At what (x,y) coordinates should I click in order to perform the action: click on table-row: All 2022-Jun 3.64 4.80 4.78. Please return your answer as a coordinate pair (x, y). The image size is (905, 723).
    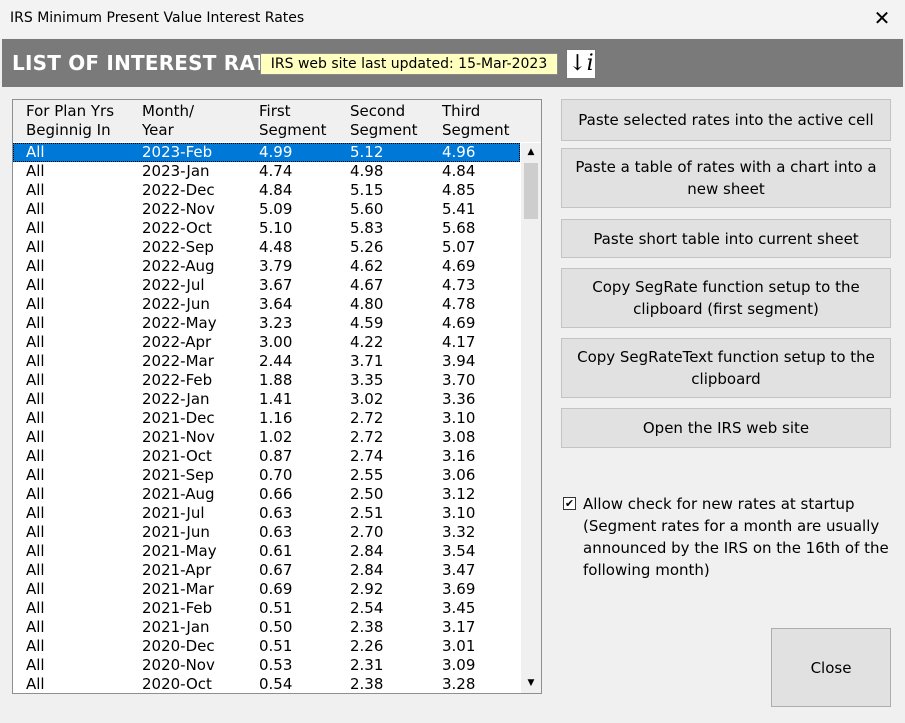
    Looking at the image, I should click on (266, 304).